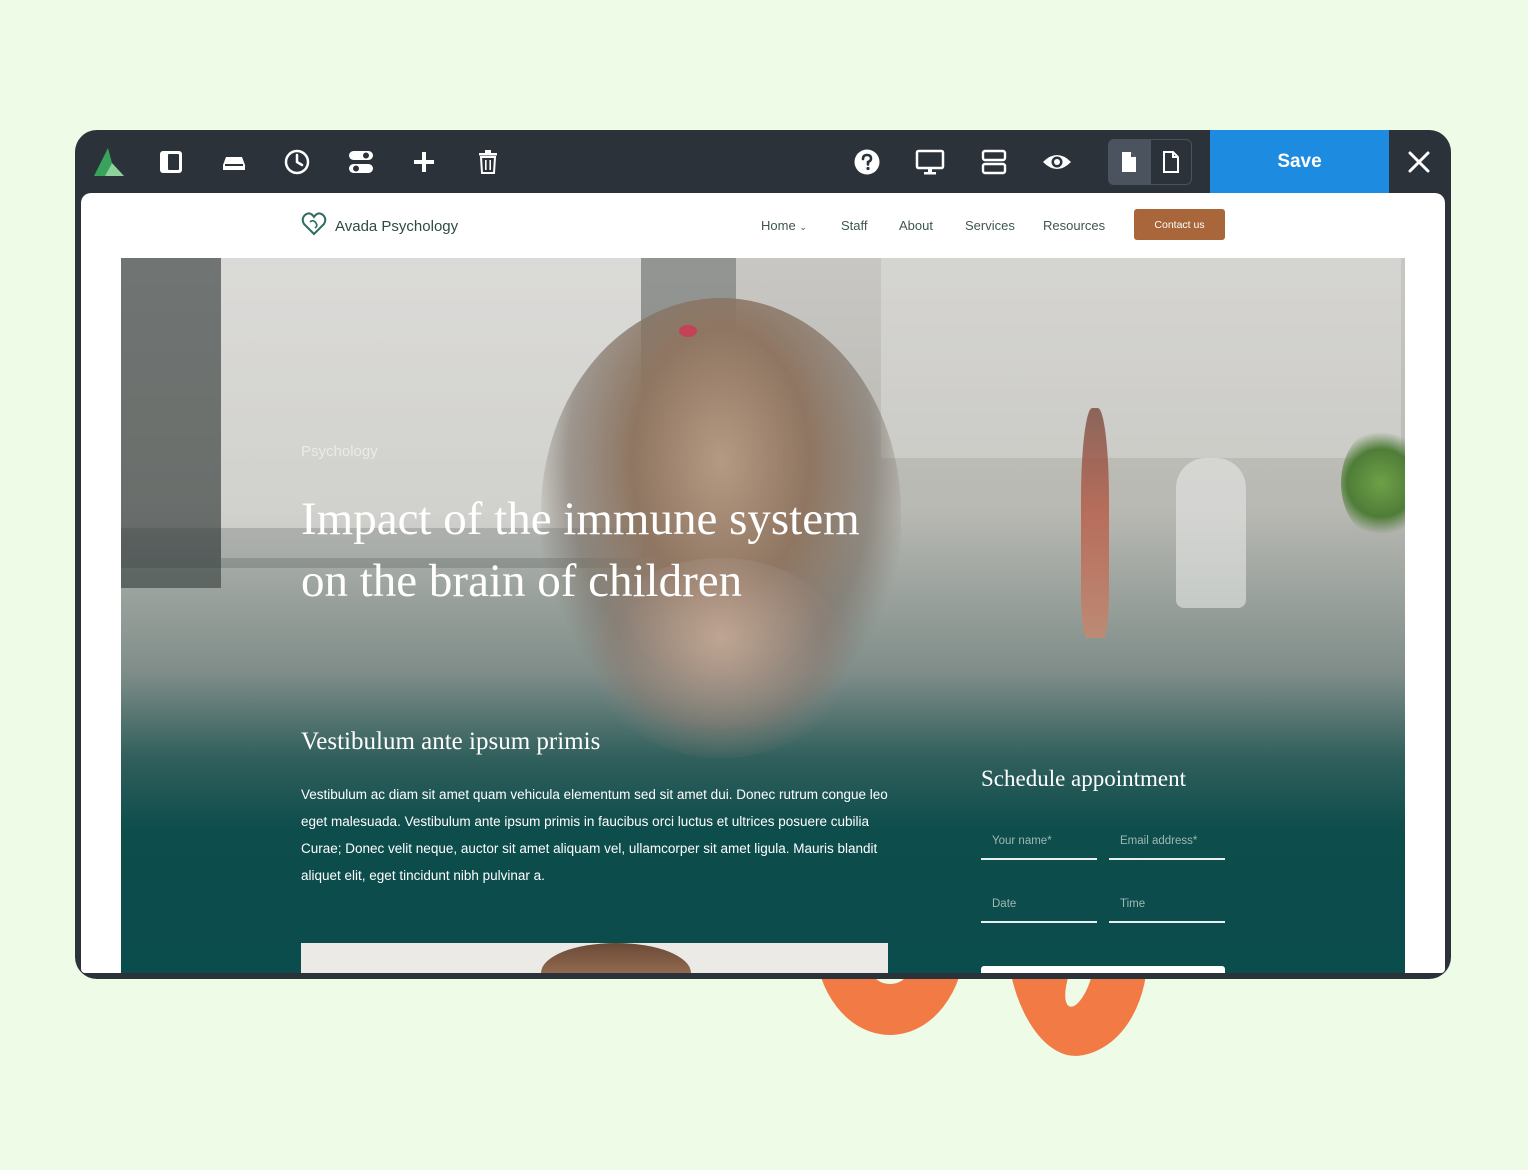 This screenshot has width=1528, height=1170. I want to click on close-icon, so click(1419, 162).